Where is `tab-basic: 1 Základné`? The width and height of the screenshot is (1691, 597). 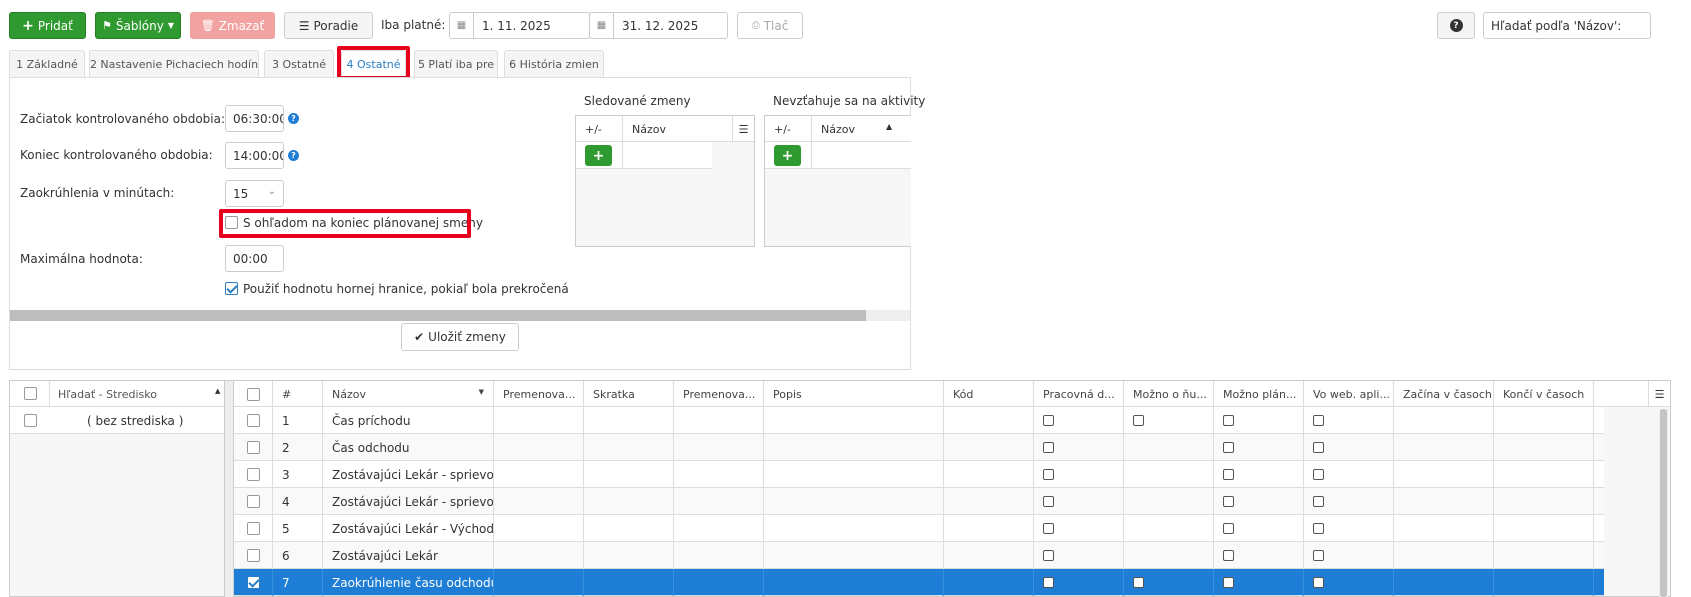 tab-basic: 1 Základné is located at coordinates (47, 63).